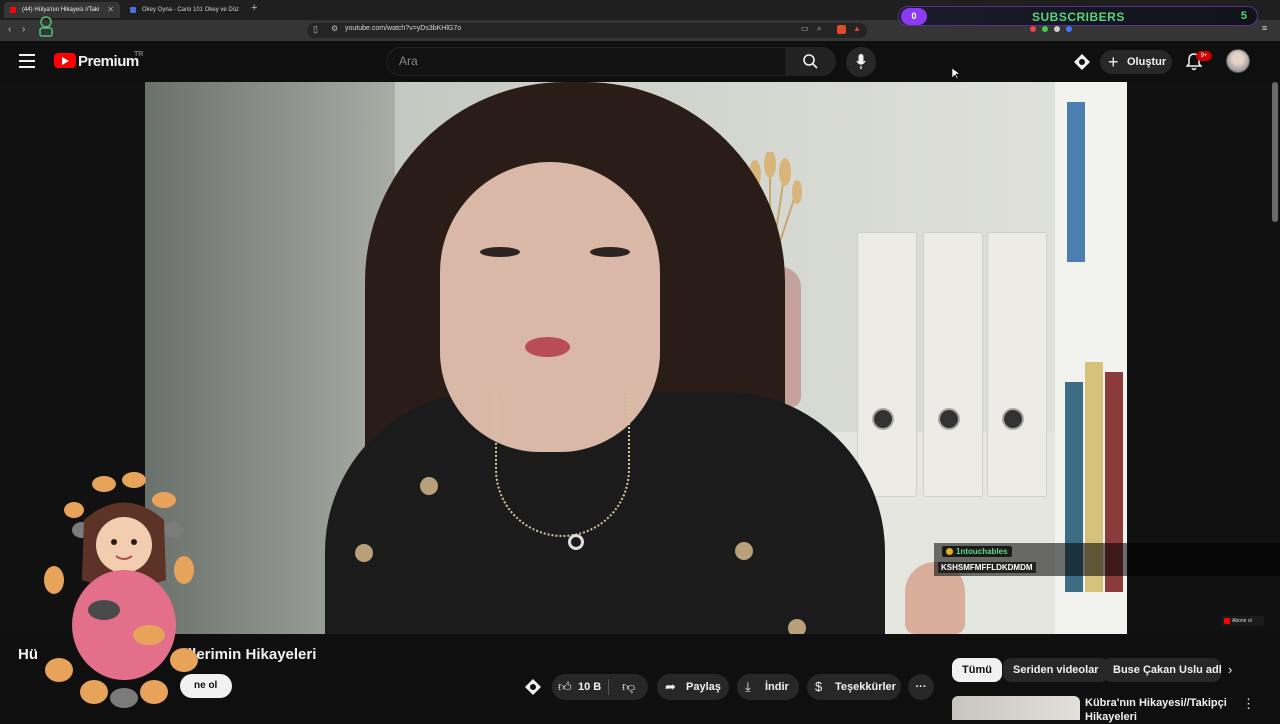 The image size is (1280, 724). What do you see at coordinates (565, 687) in the screenshot?
I see `like-icon: 👍︎` at bounding box center [565, 687].